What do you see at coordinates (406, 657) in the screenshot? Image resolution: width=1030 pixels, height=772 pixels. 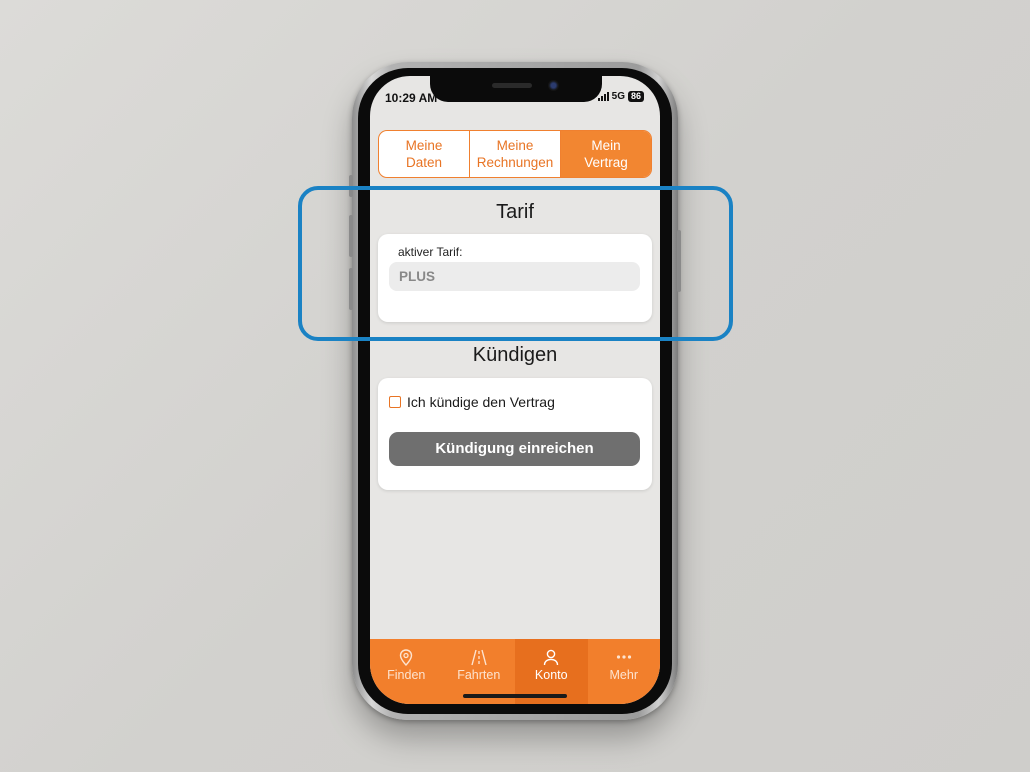 I see `location-pin-icon` at bounding box center [406, 657].